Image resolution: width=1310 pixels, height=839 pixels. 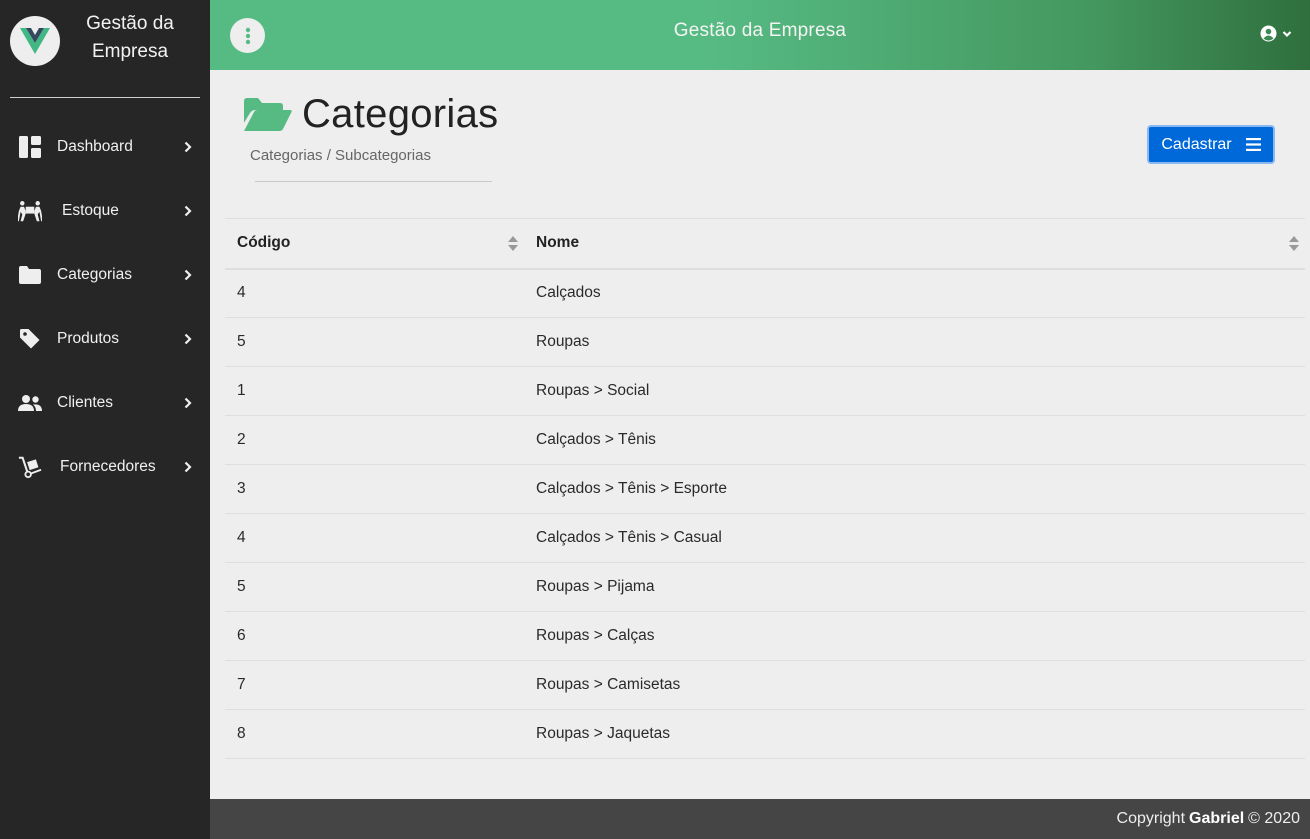 I want to click on register-button: Cadastrar, so click(x=1211, y=144).